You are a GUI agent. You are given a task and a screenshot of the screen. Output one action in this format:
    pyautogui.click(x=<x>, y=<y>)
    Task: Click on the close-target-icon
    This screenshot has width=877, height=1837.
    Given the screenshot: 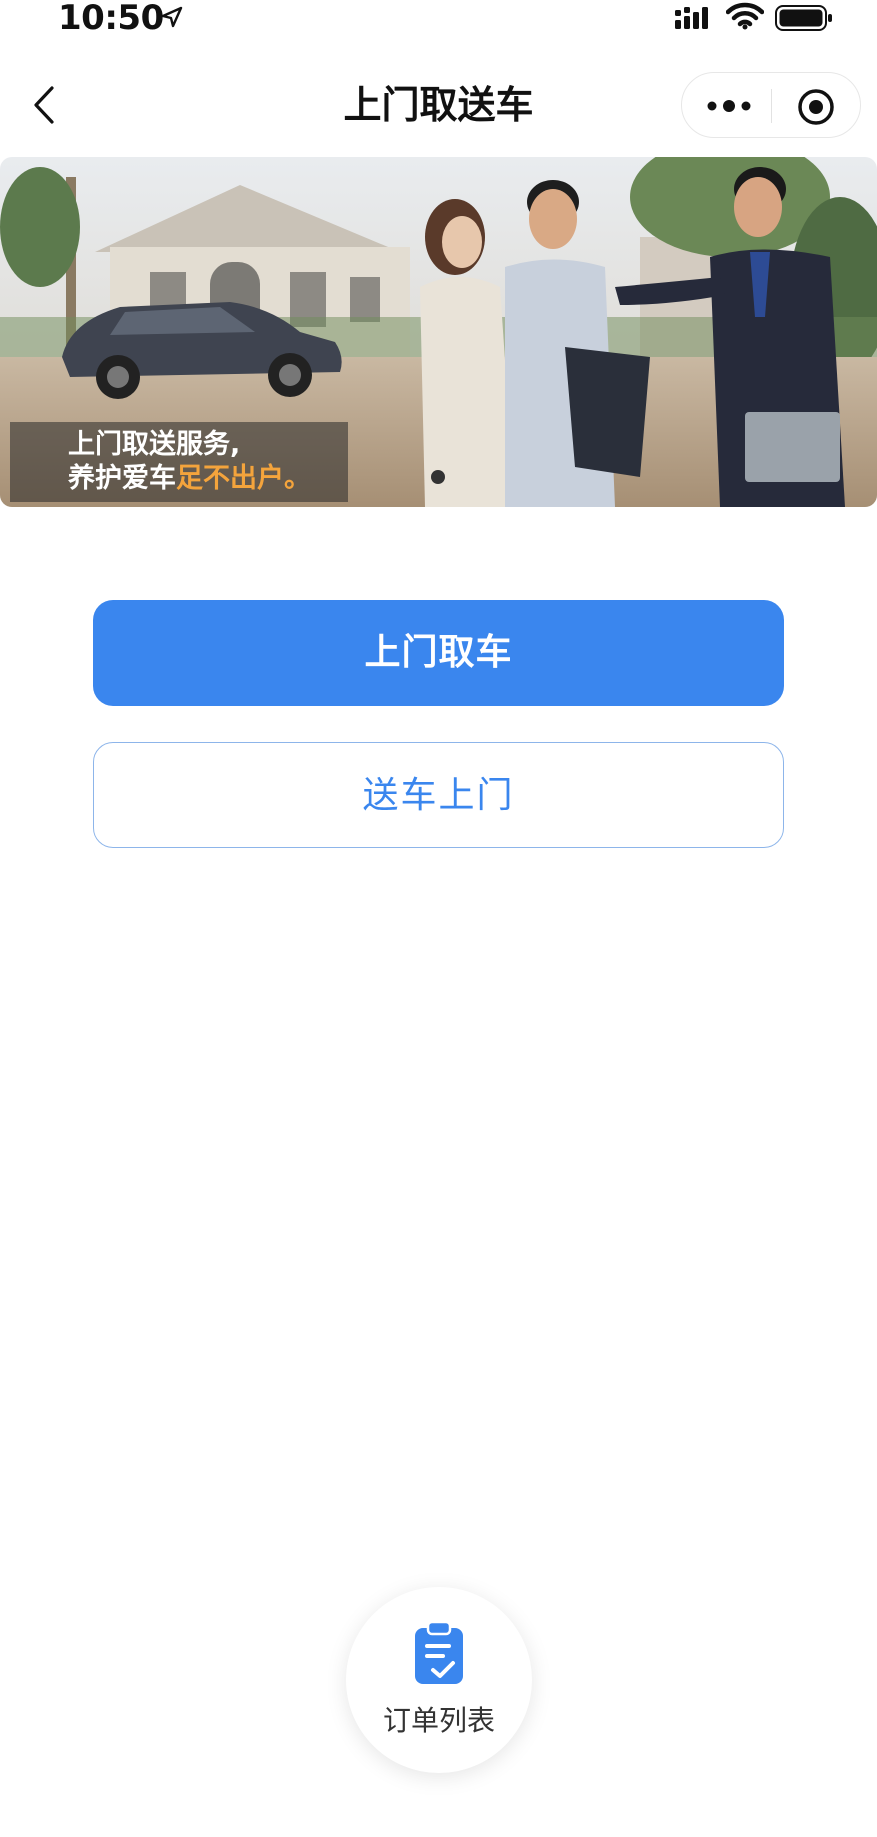 What is the action you would take?
    pyautogui.click(x=816, y=107)
    